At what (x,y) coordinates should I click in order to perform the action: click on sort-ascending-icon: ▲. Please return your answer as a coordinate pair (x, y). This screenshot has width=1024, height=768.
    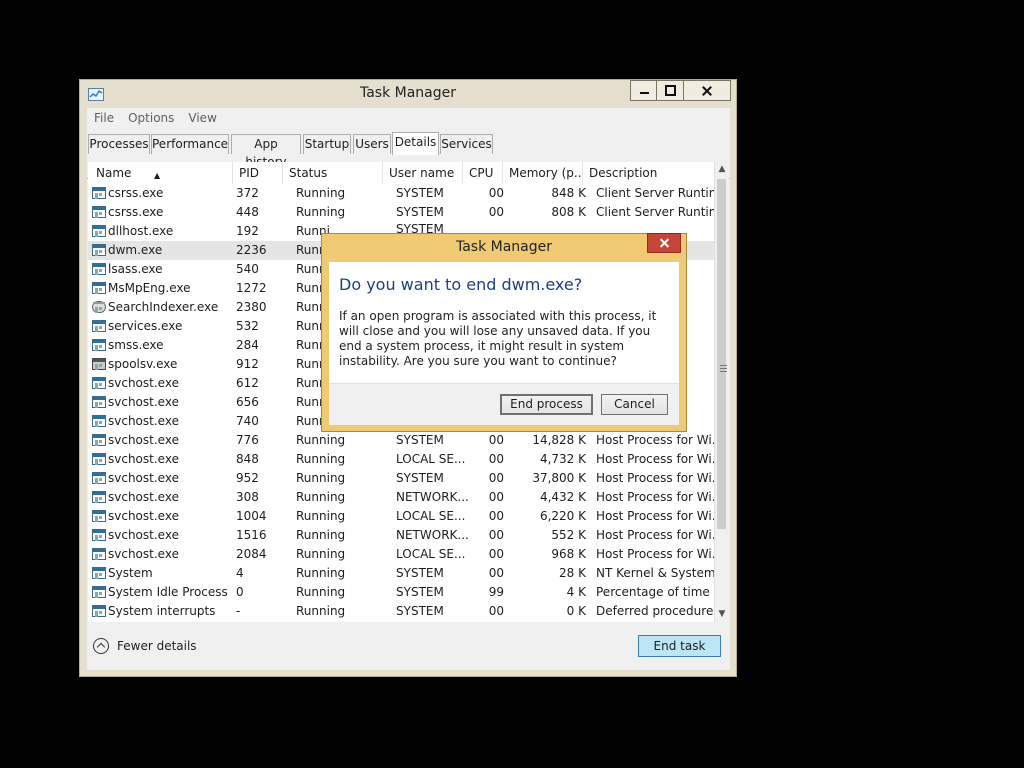
    Looking at the image, I should click on (157, 175).